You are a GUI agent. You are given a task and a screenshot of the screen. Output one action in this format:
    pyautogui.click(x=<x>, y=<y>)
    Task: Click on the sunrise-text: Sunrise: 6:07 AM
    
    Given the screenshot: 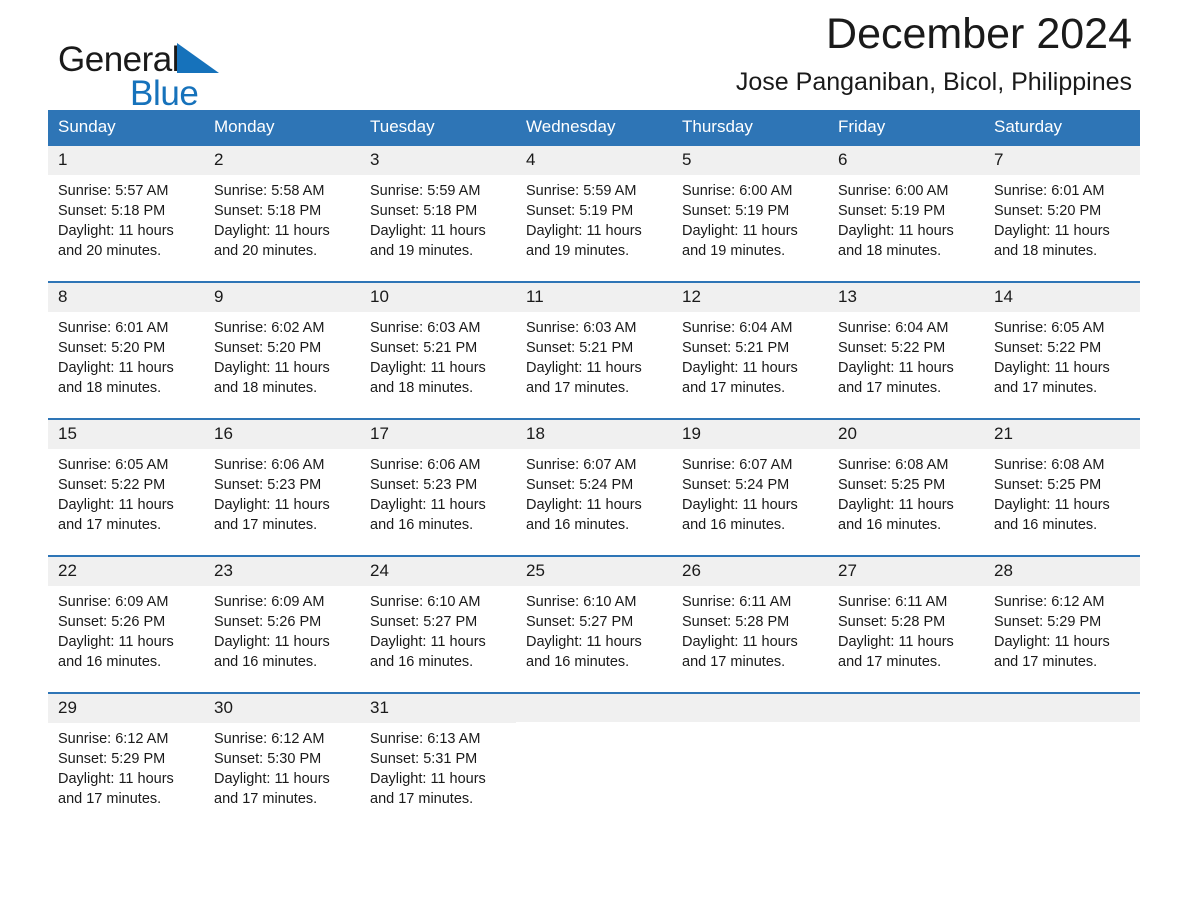 What is the action you would take?
    pyautogui.click(x=581, y=465)
    